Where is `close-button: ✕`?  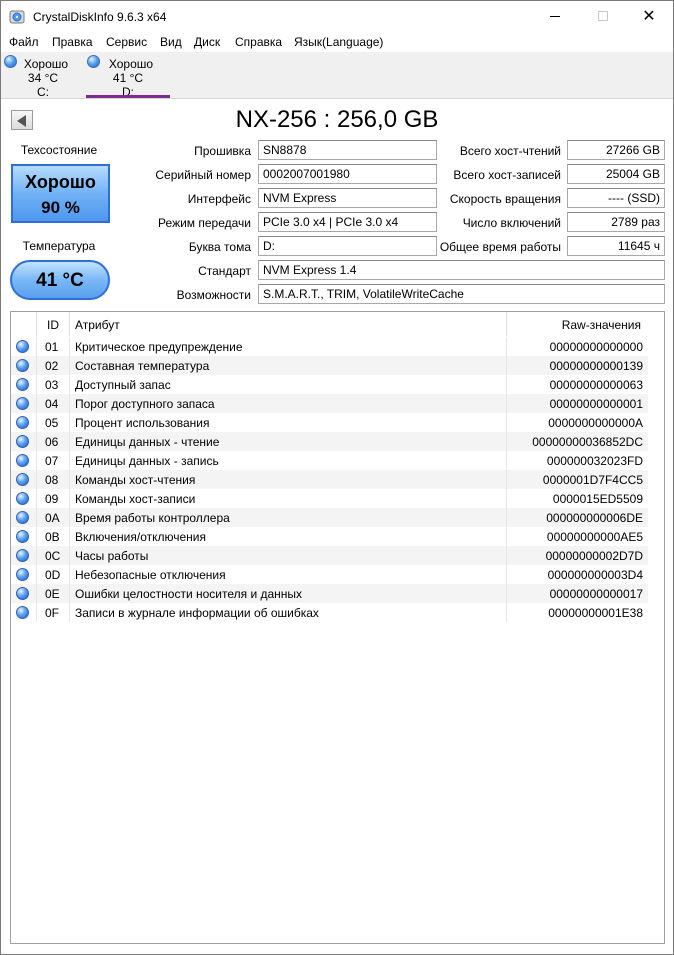
close-button: ✕ is located at coordinates (649, 16).